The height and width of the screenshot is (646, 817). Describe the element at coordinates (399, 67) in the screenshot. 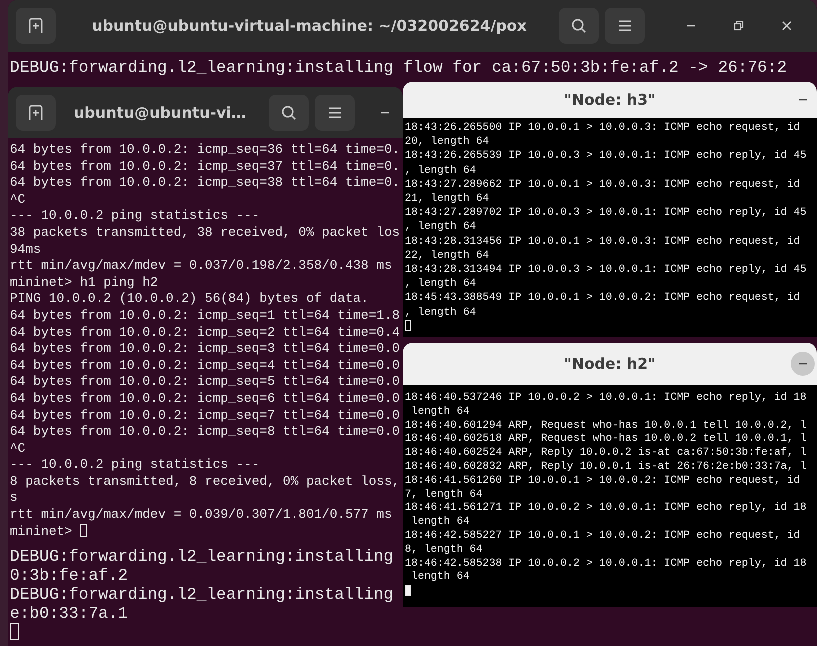

I see `terminal-line: DEBUG:forwarding.l2_learning:installing flow for ca:67:50:3b:fe:af.2 -> 26:76:2` at that location.